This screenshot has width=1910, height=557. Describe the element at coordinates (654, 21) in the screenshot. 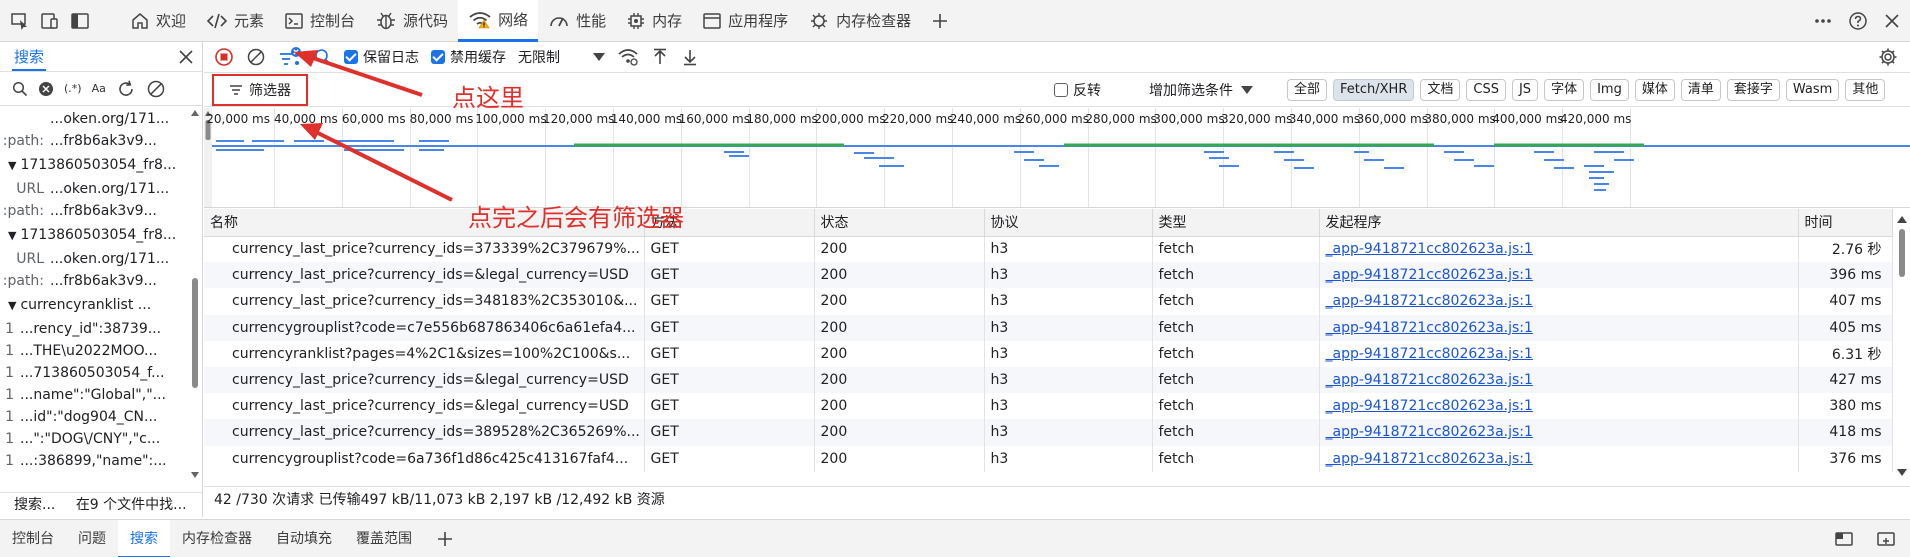

I see `tab-chip: 内存` at that location.